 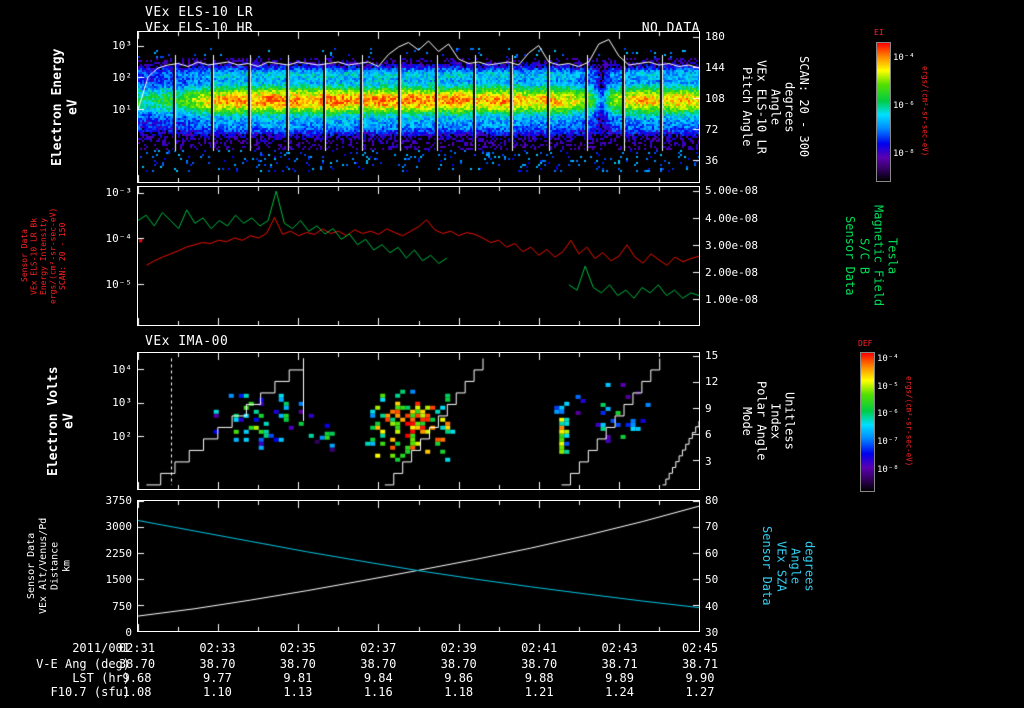 I want to click on axis-tick-label: 108, so click(x=715, y=98).